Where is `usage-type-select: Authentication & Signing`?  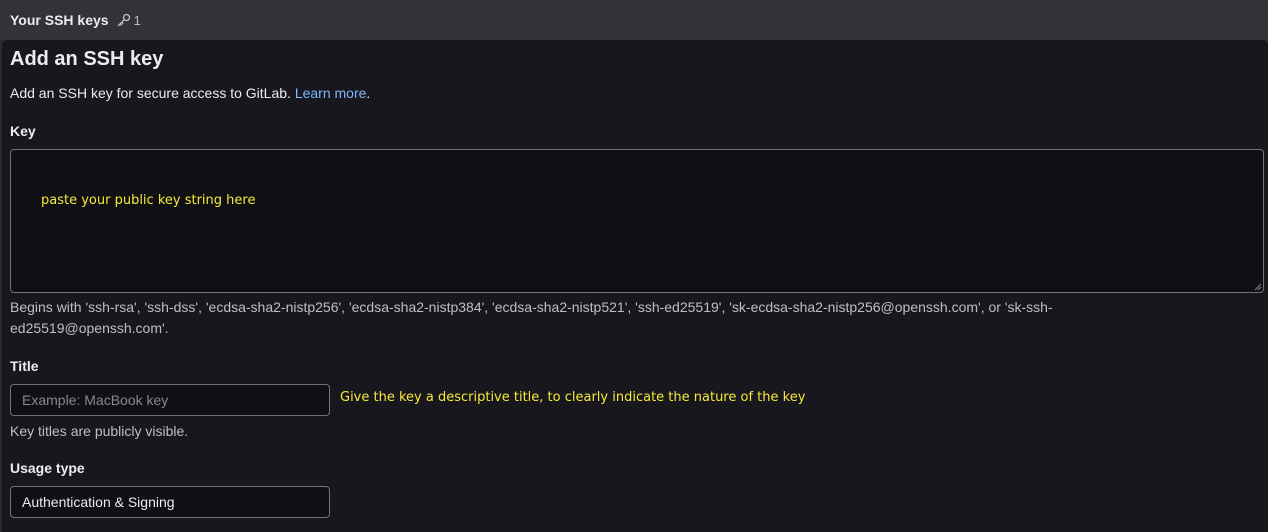 usage-type-select: Authentication & Signing is located at coordinates (170, 502).